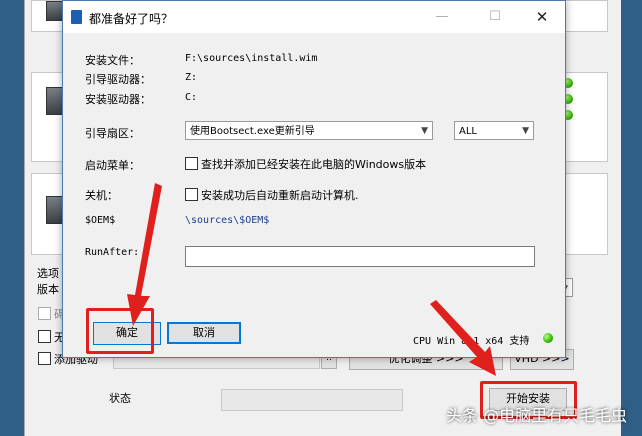  Describe the element at coordinates (537, 415) in the screenshot. I see `watermark-text: 头条 @电脑里有只毛毛虫` at that location.